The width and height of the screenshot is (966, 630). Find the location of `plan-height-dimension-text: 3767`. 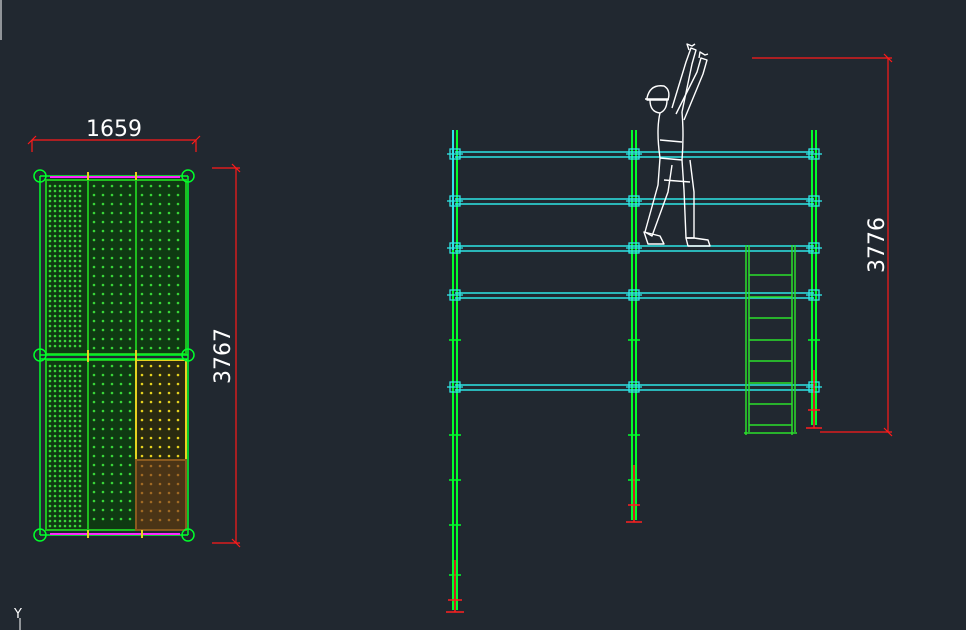

plan-height-dimension-text: 3767 is located at coordinates (223, 356).